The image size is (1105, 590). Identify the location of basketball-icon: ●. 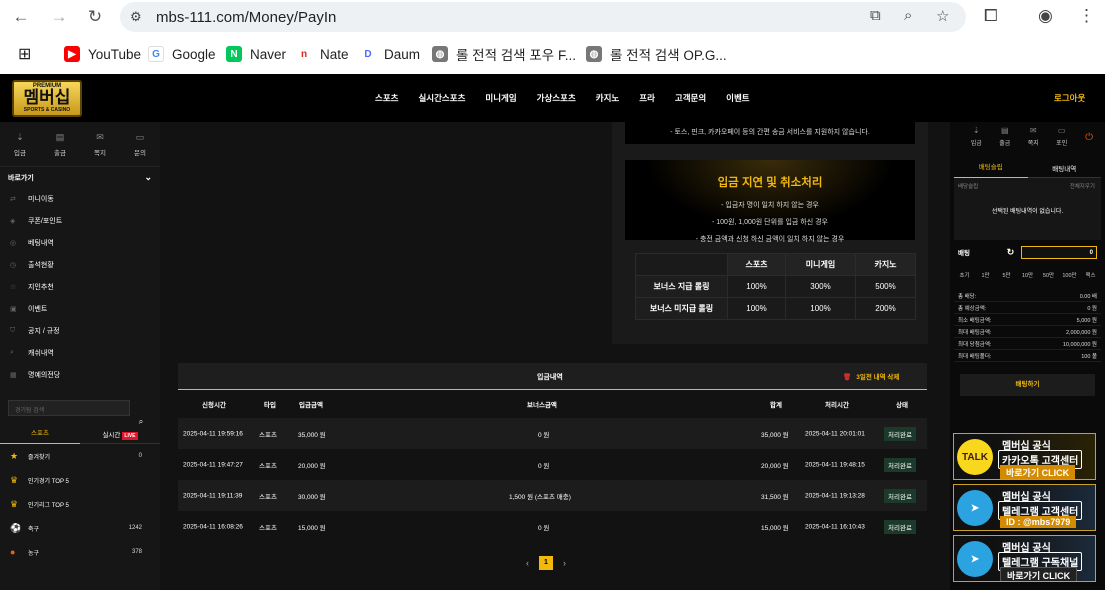
(13, 552).